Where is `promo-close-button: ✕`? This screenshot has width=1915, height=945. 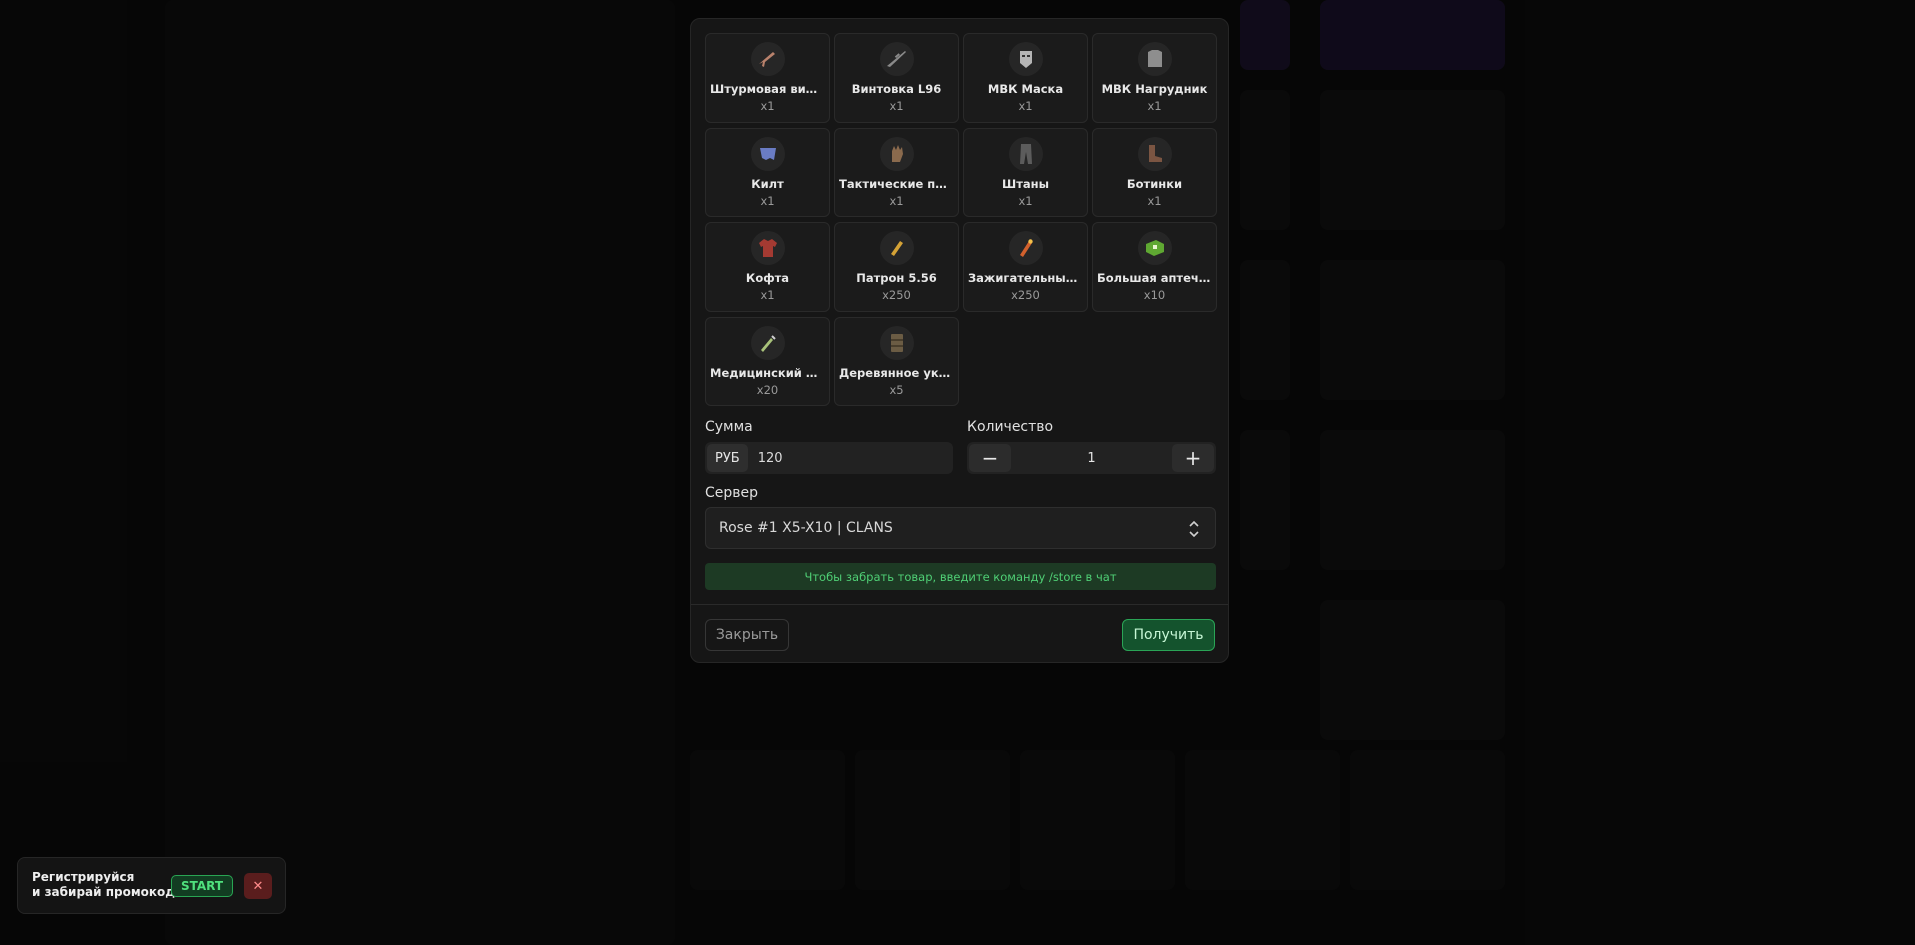 promo-close-button: ✕ is located at coordinates (258, 886).